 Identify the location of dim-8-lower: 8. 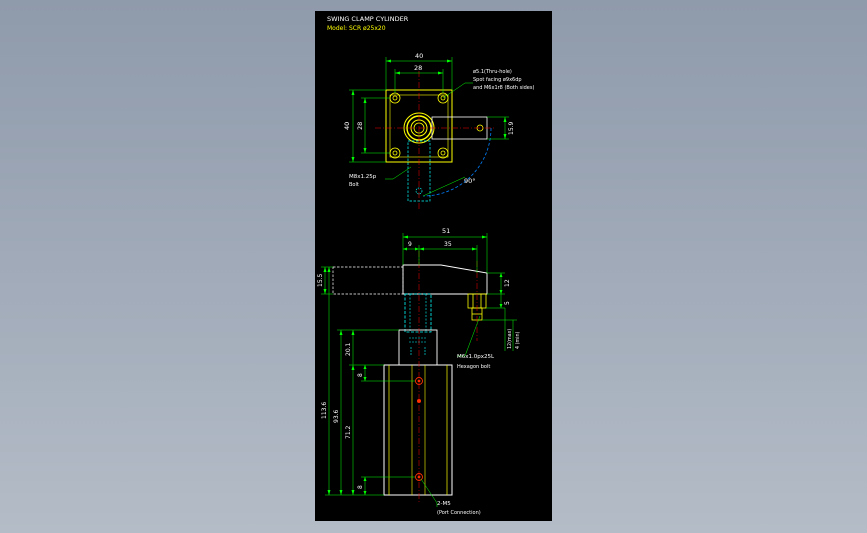
(360, 487).